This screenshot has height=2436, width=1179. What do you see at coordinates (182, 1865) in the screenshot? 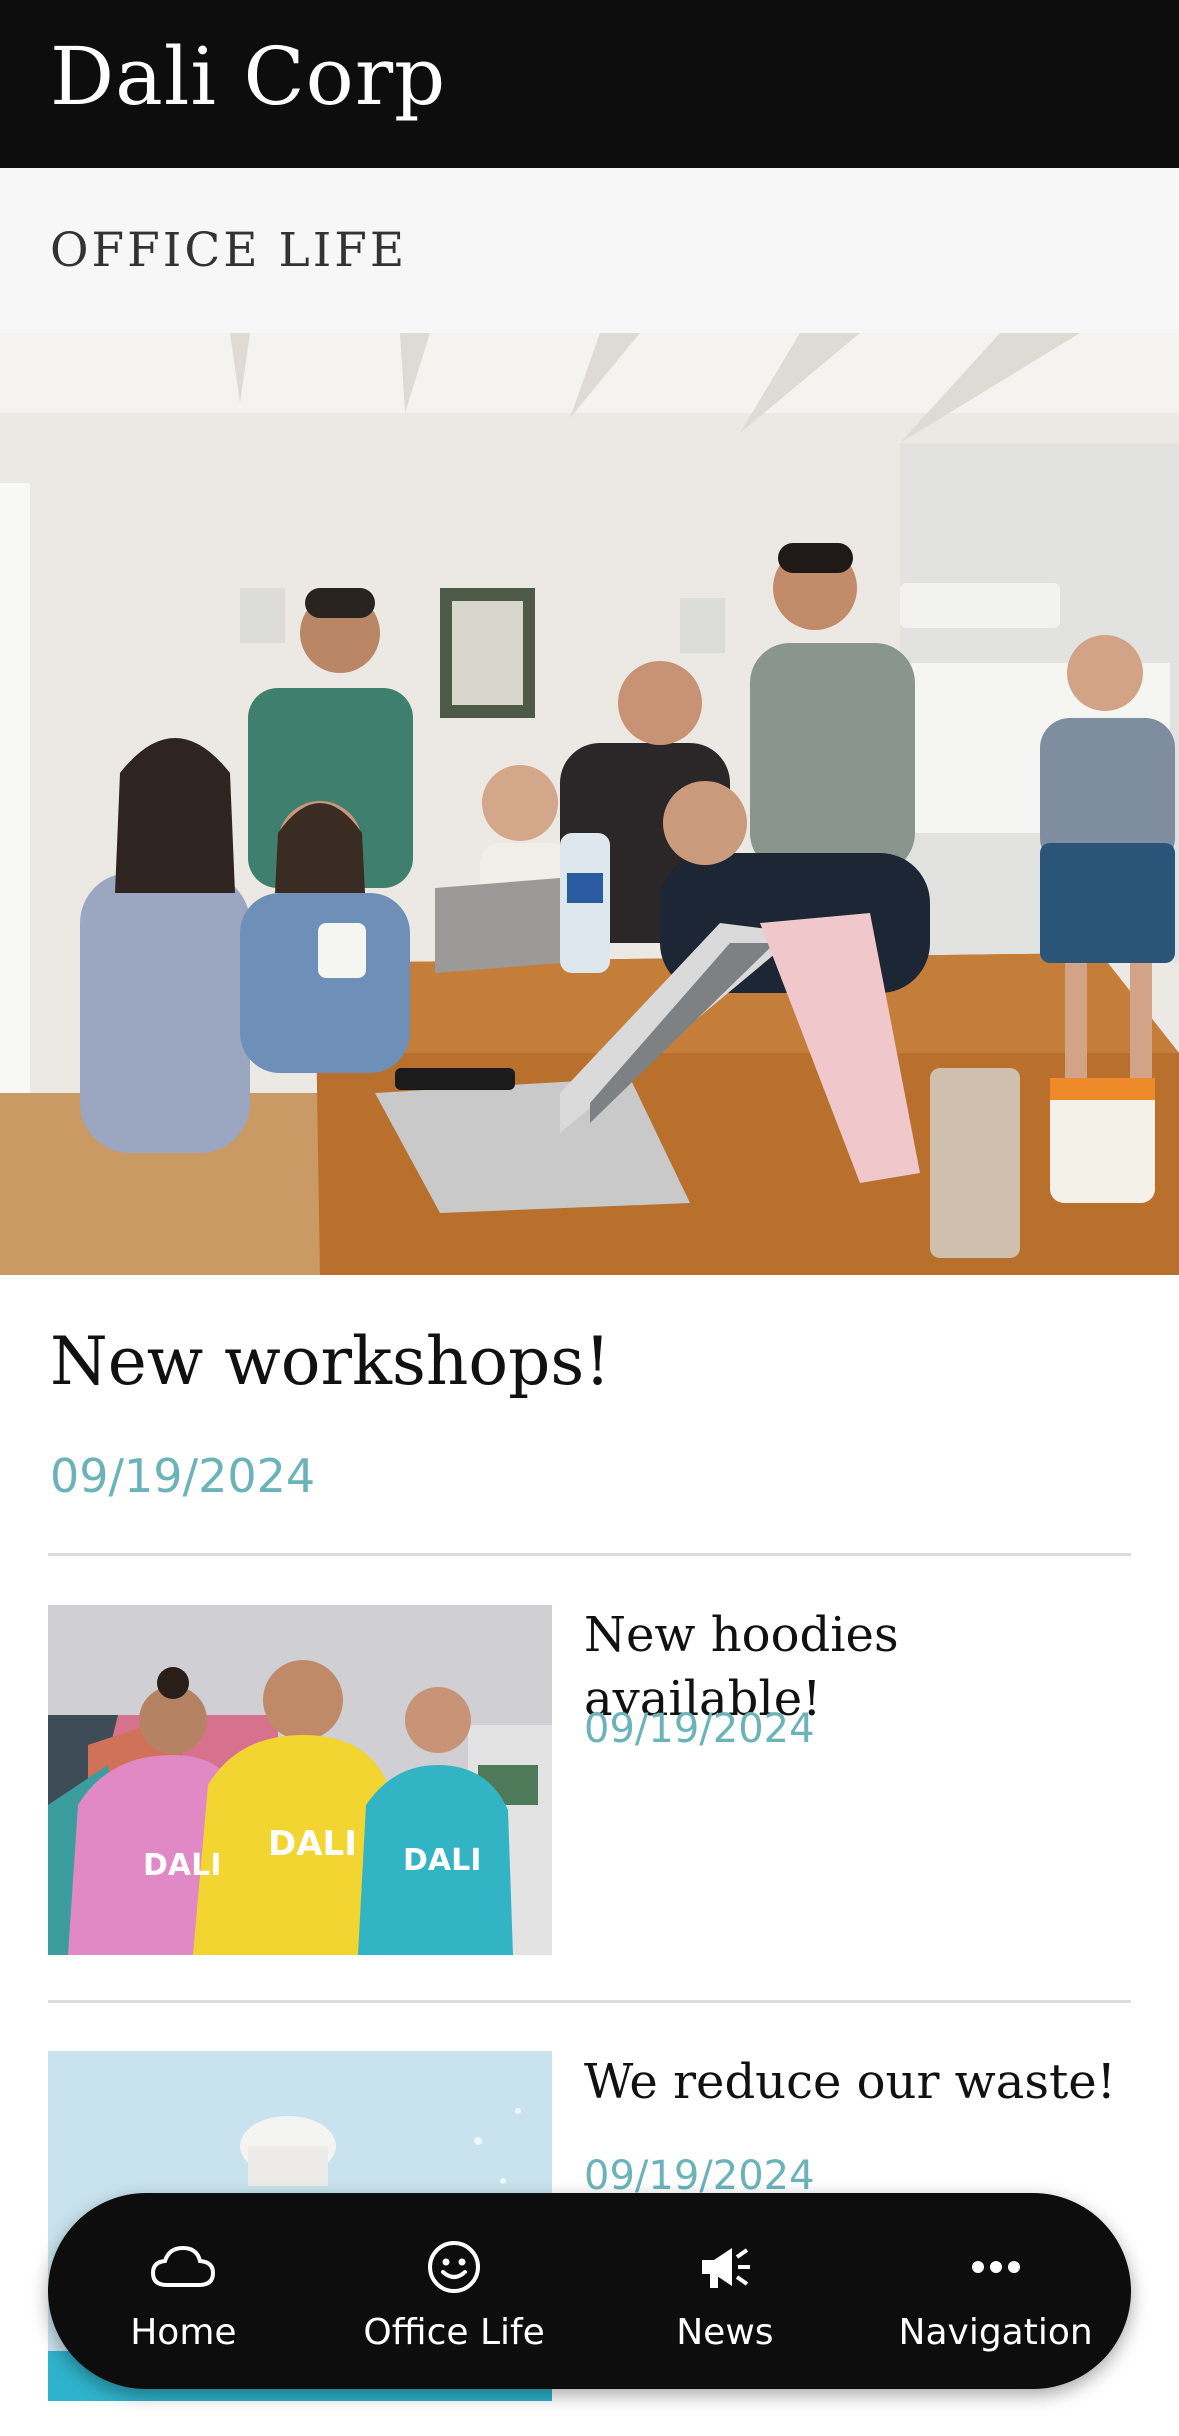
I see `hoodie-logo-text: DALI` at bounding box center [182, 1865].